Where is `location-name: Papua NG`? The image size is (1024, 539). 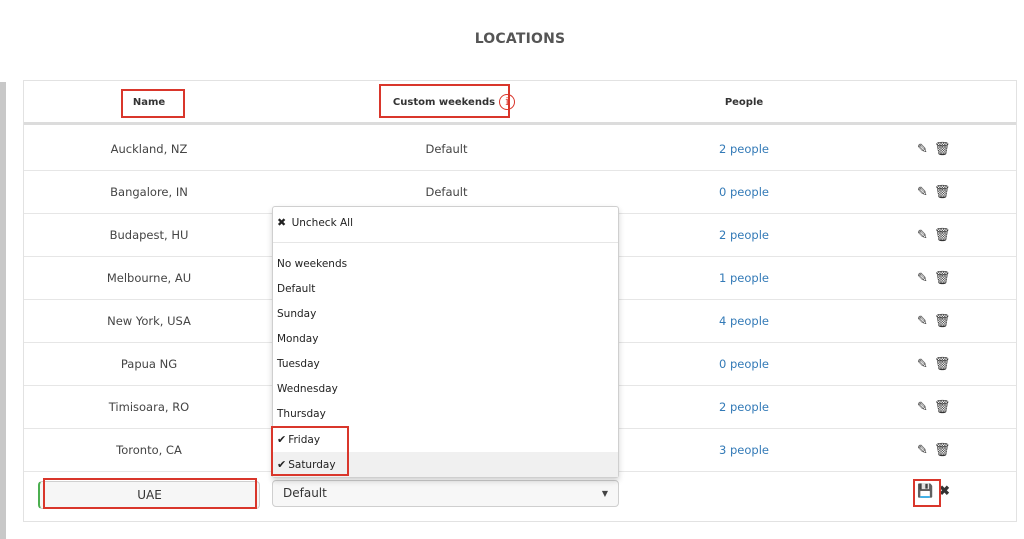 location-name: Papua NG is located at coordinates (149, 364).